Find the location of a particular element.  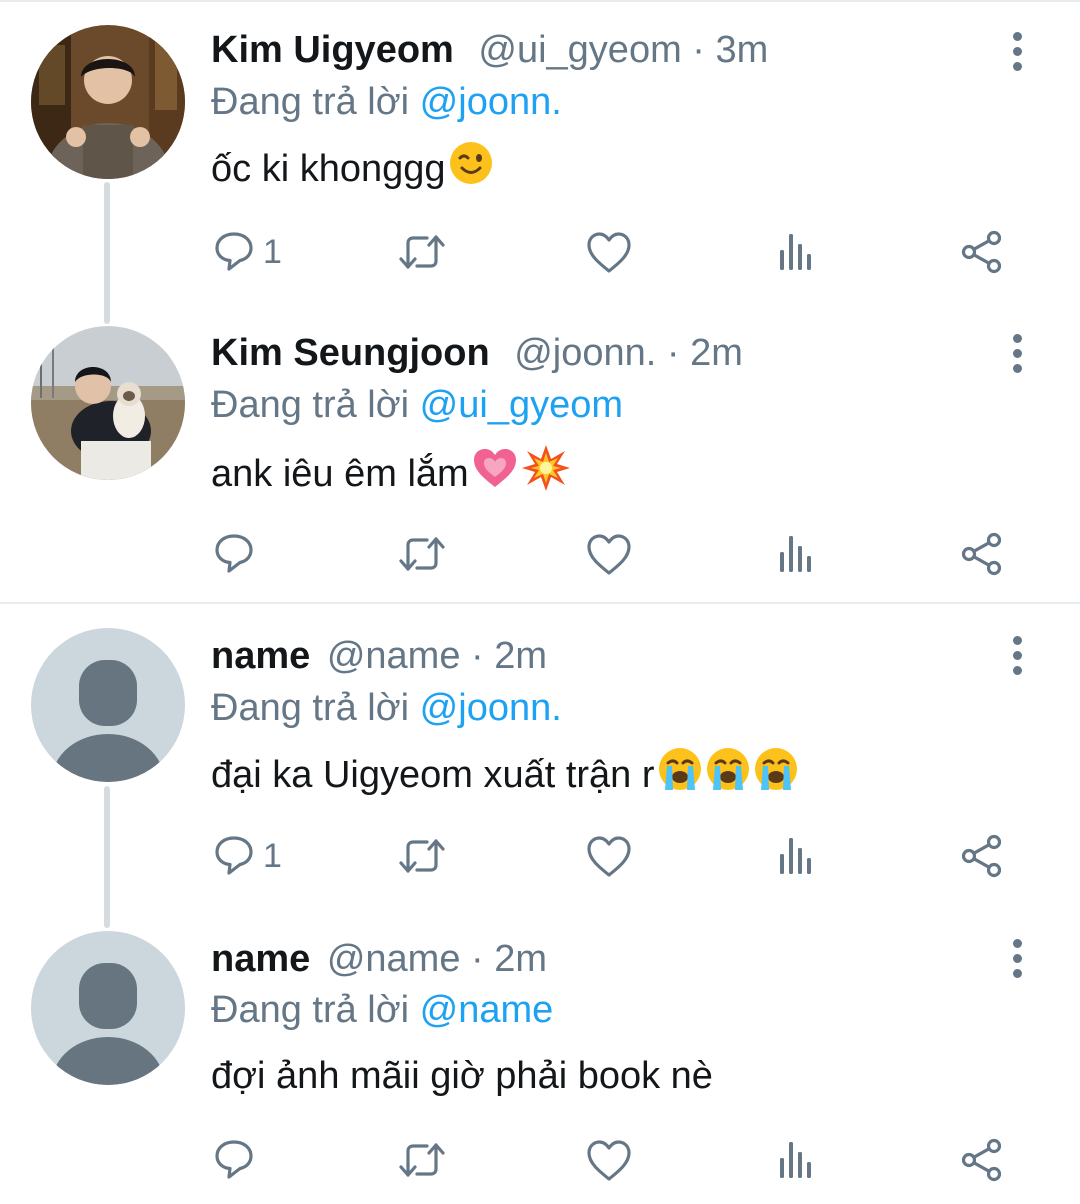

mention-link: @ui_gyeom is located at coordinates (521, 405).